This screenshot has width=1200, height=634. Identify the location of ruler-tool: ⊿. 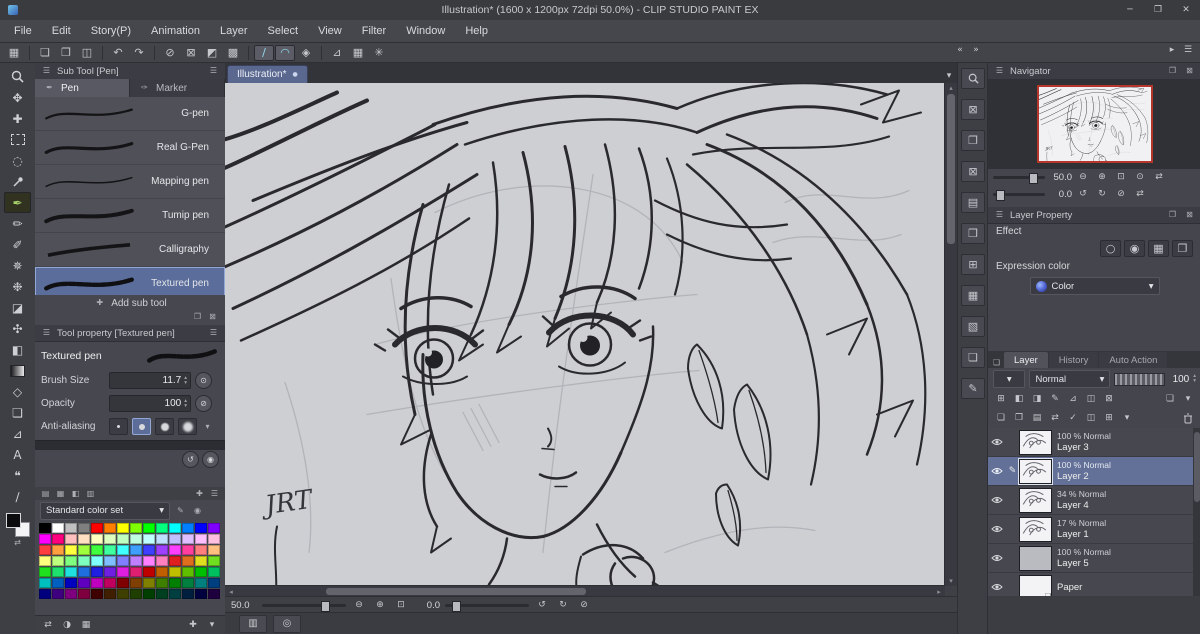
(17, 433).